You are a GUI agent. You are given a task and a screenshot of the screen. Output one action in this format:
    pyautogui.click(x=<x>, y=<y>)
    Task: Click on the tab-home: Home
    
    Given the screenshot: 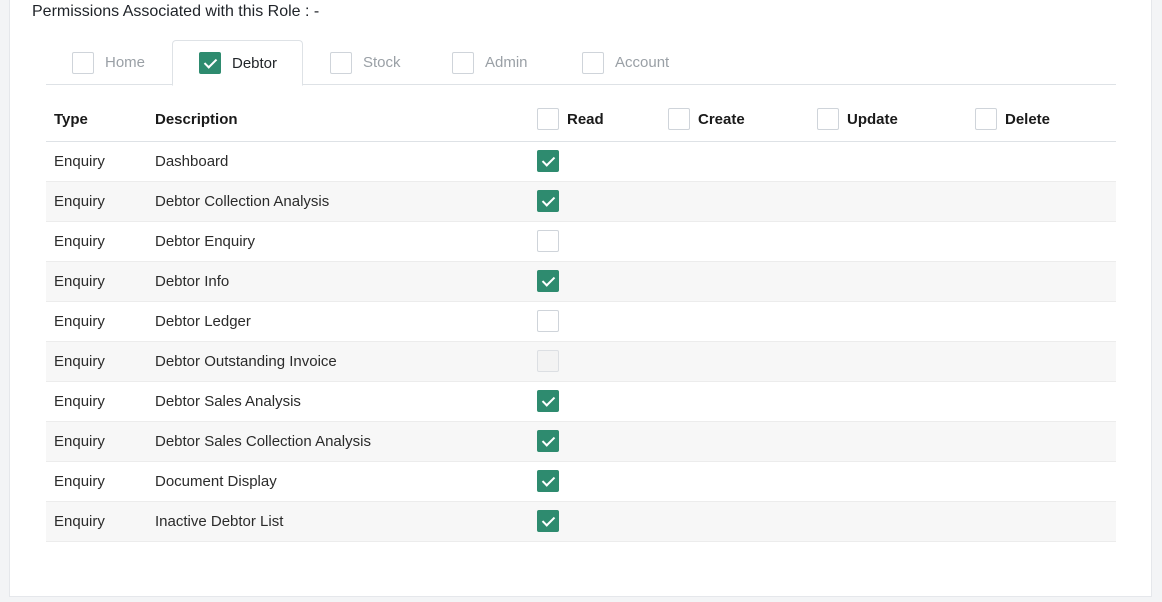 What is the action you would take?
    pyautogui.click(x=109, y=62)
    